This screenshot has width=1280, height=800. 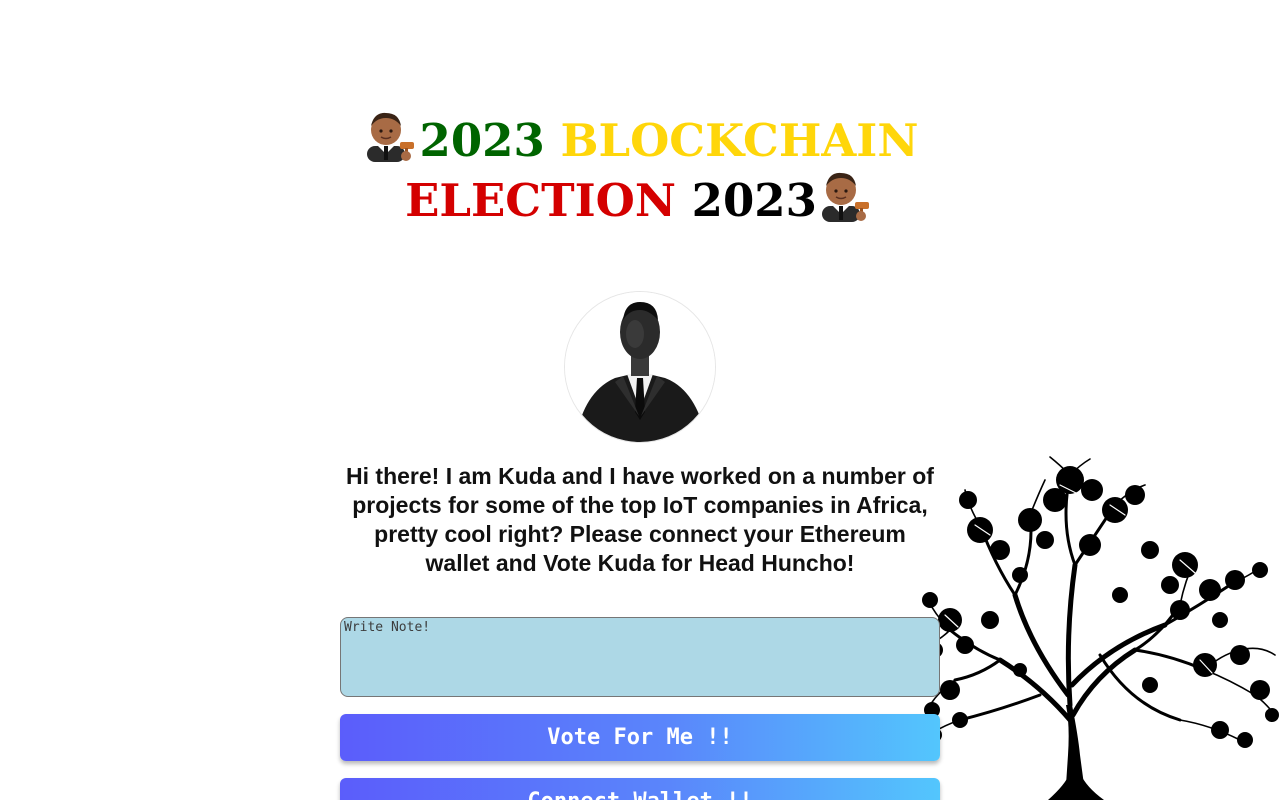 I want to click on election-title: 2023 BLOCKCHAIN ELECTION 2023, so click(x=640, y=170).